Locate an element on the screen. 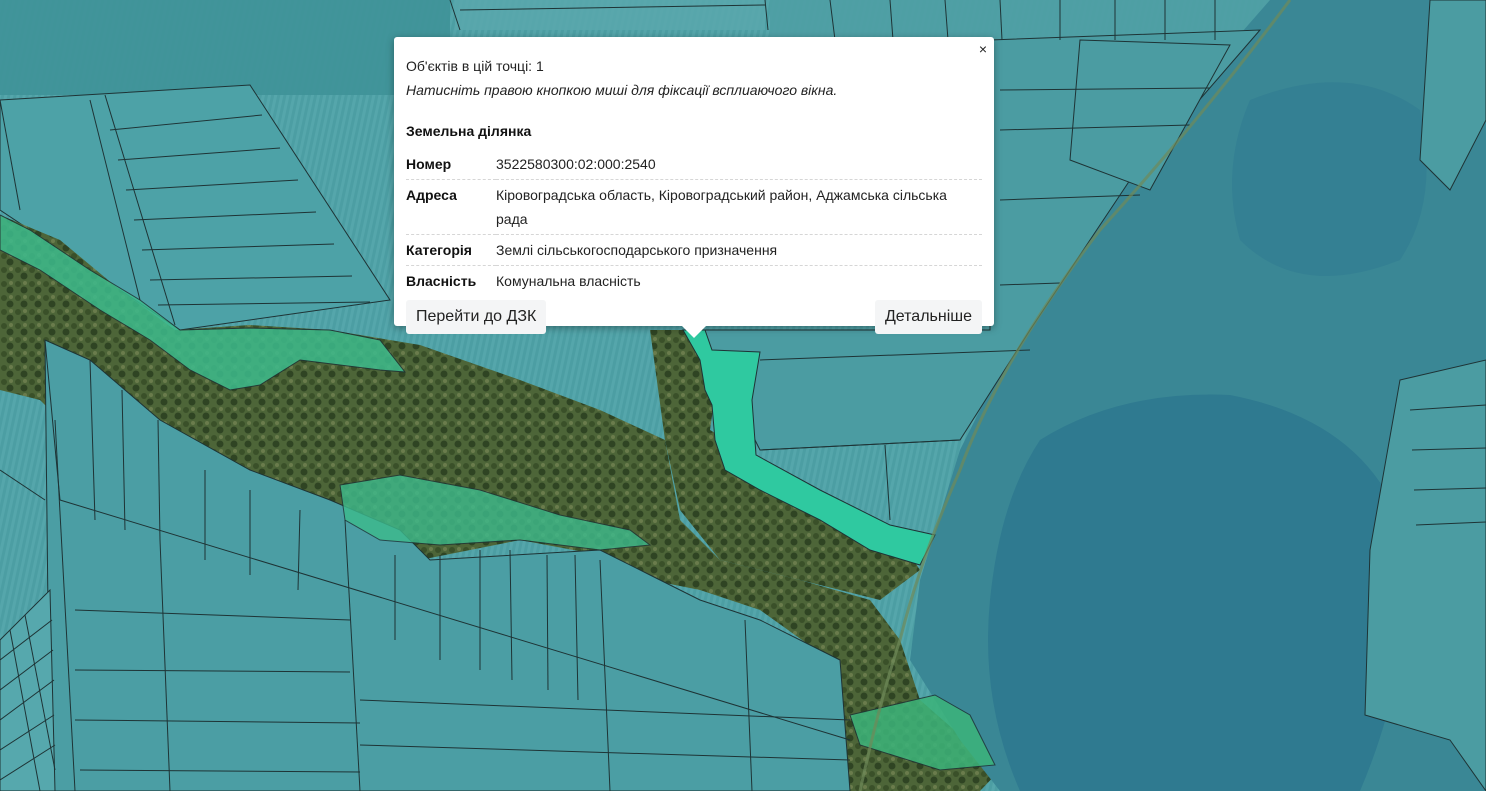  attr-key-number: Номер is located at coordinates (451, 166).